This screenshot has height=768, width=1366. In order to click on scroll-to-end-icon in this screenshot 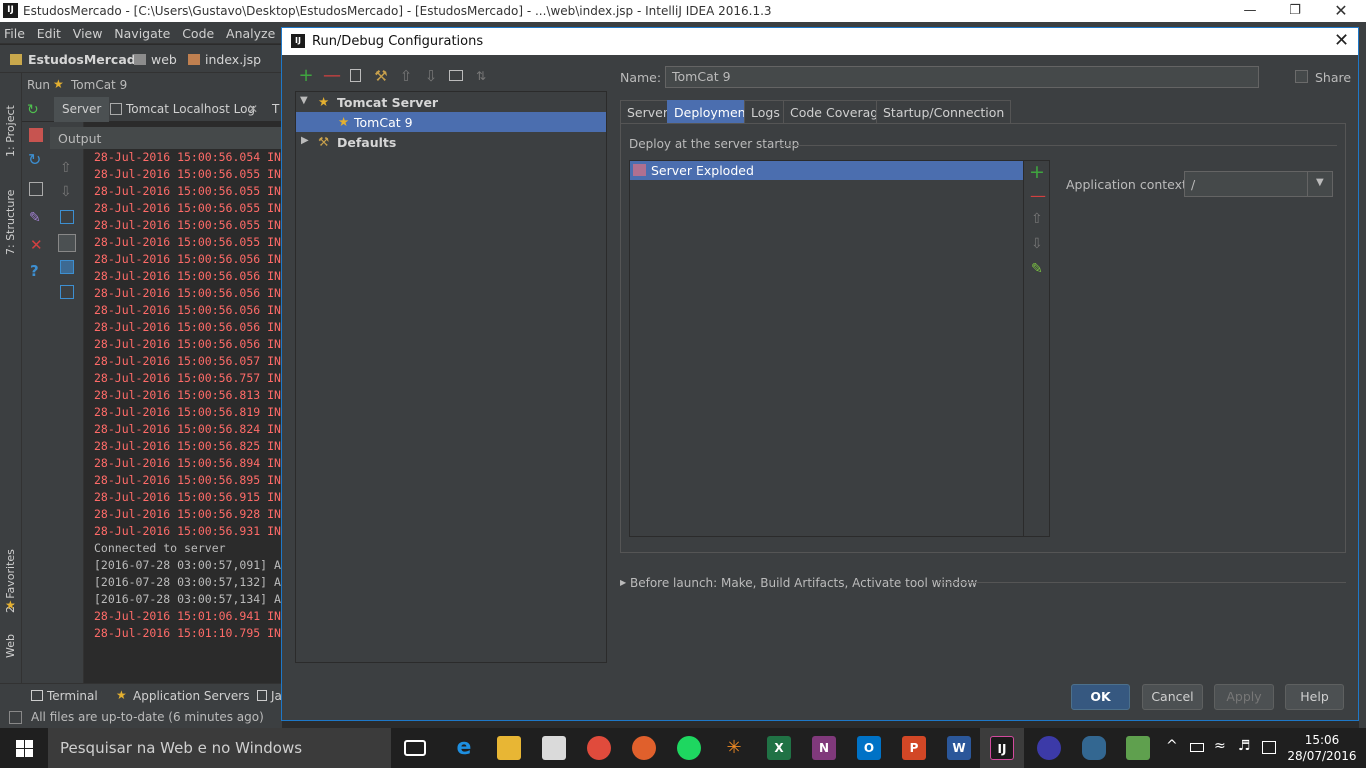, I will do `click(67, 243)`.